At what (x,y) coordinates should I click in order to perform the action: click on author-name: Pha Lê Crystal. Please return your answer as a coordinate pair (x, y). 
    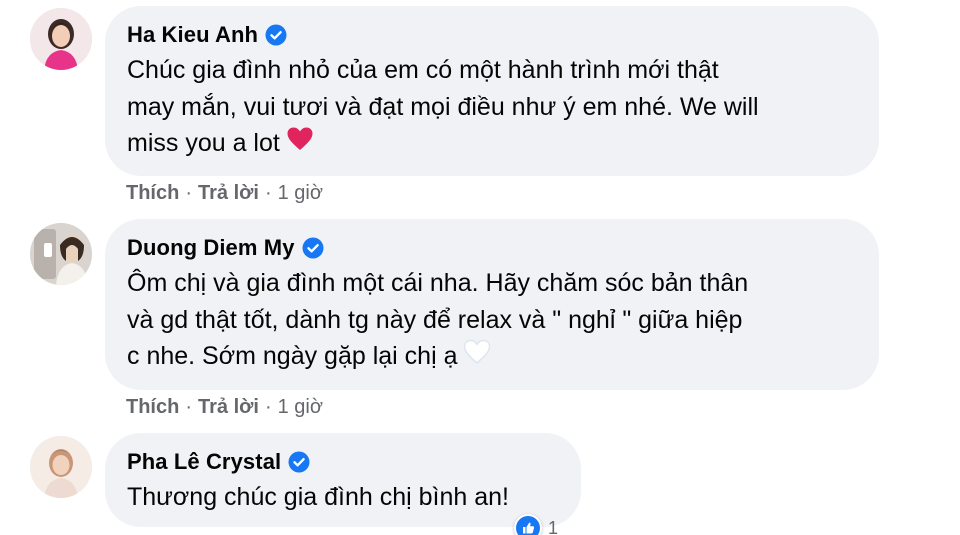
    Looking at the image, I should click on (204, 462).